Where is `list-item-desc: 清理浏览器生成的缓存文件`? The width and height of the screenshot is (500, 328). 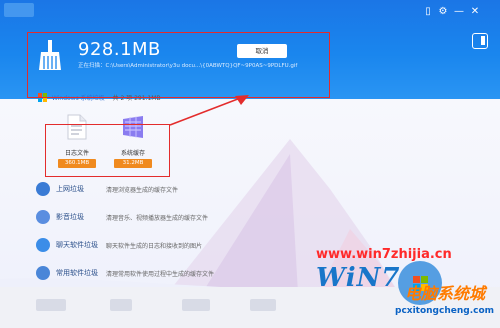 list-item-desc: 清理浏览器生成的缓存文件 is located at coordinates (142, 190).